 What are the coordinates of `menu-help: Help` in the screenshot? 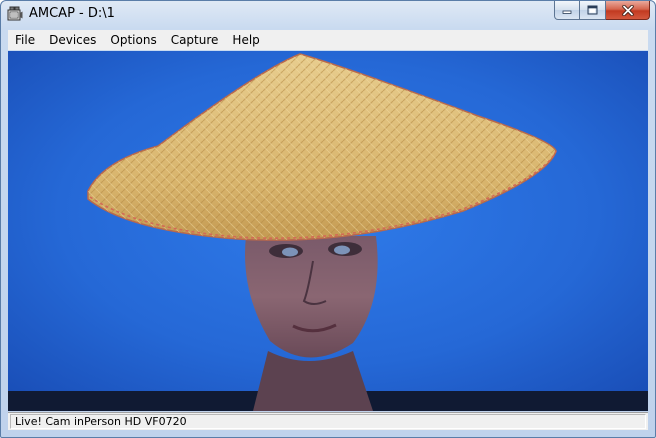 It's located at (245, 40).